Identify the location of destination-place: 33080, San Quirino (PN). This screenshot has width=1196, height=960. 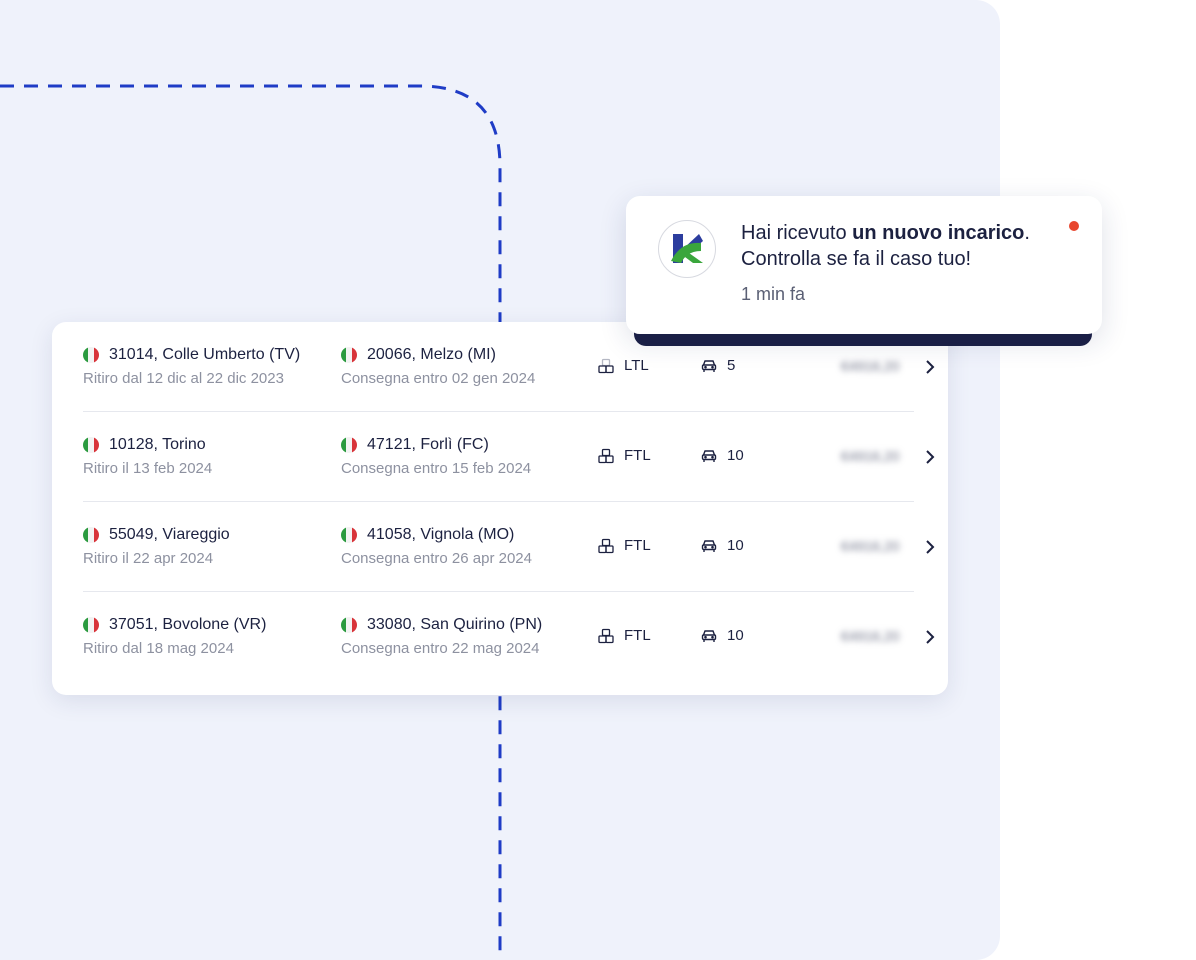
(455, 624).